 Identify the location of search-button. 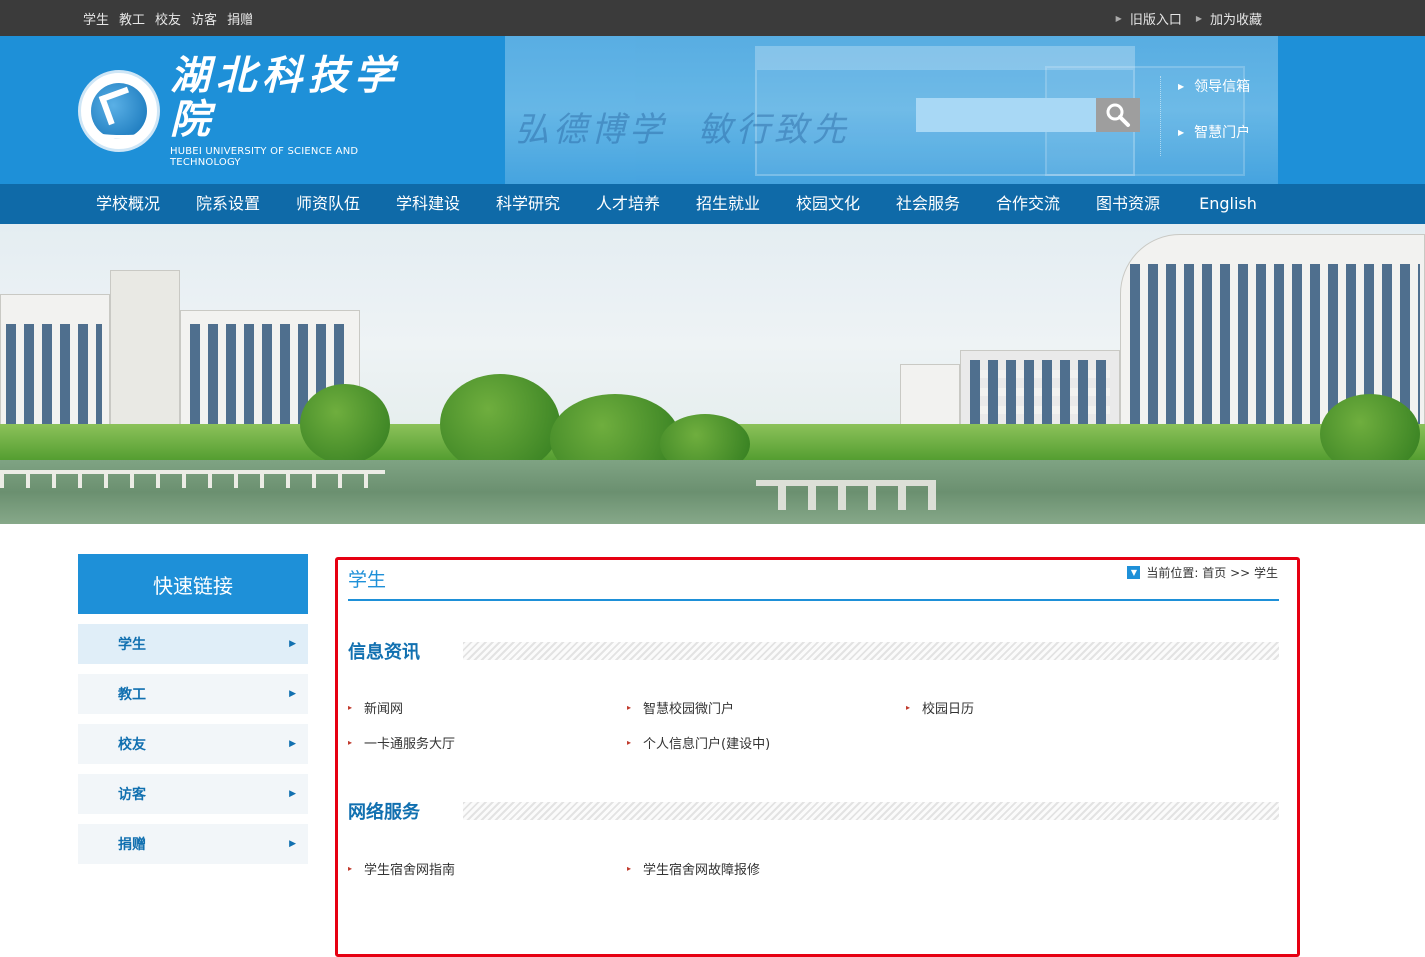
(1118, 115).